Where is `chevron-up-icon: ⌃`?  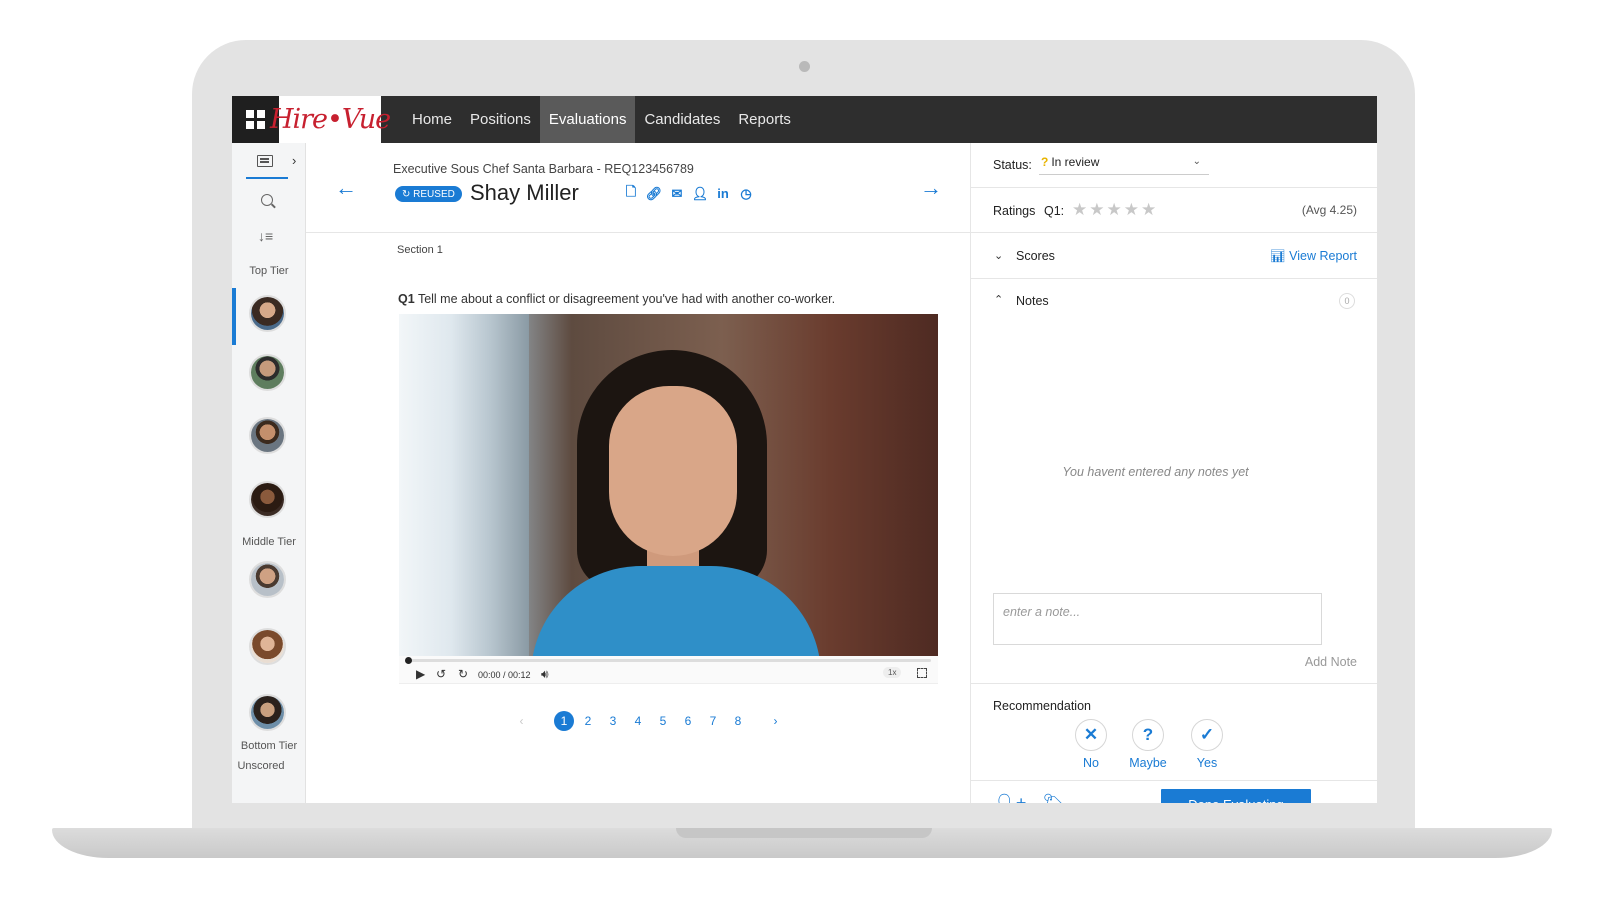
chevron-up-icon: ⌃ is located at coordinates (998, 299).